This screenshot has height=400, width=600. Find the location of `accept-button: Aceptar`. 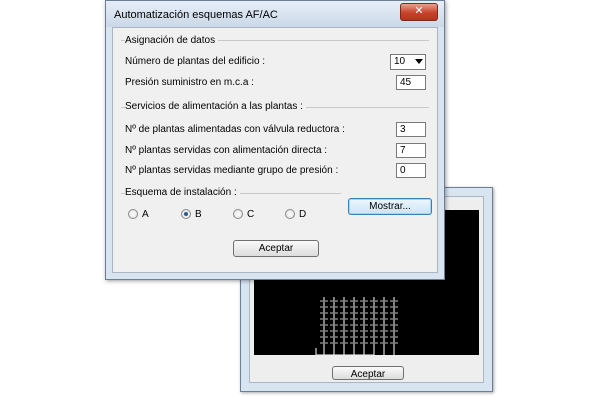

accept-button: Aceptar is located at coordinates (276, 248).